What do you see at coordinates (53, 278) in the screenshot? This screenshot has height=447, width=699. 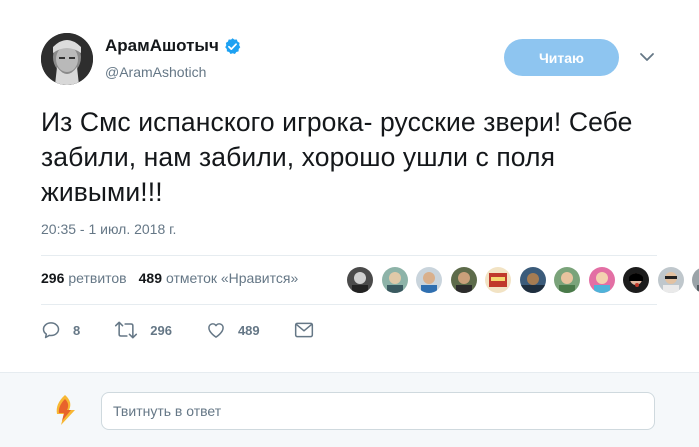 I see `retweets-count: 296` at bounding box center [53, 278].